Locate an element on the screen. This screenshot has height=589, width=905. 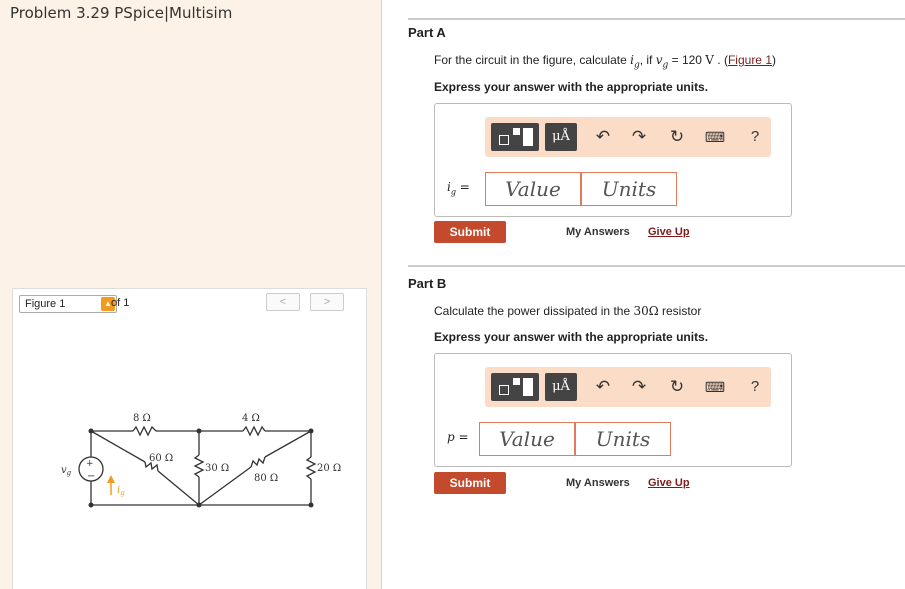
part-a-header: Part A is located at coordinates (427, 32).